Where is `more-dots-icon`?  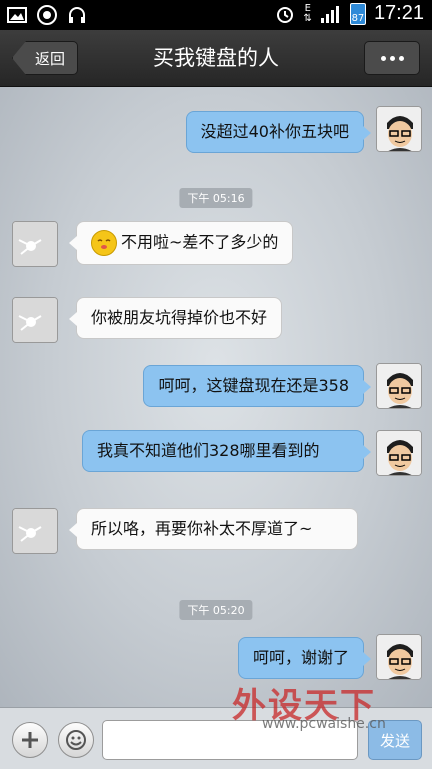 more-dots-icon is located at coordinates (392, 58).